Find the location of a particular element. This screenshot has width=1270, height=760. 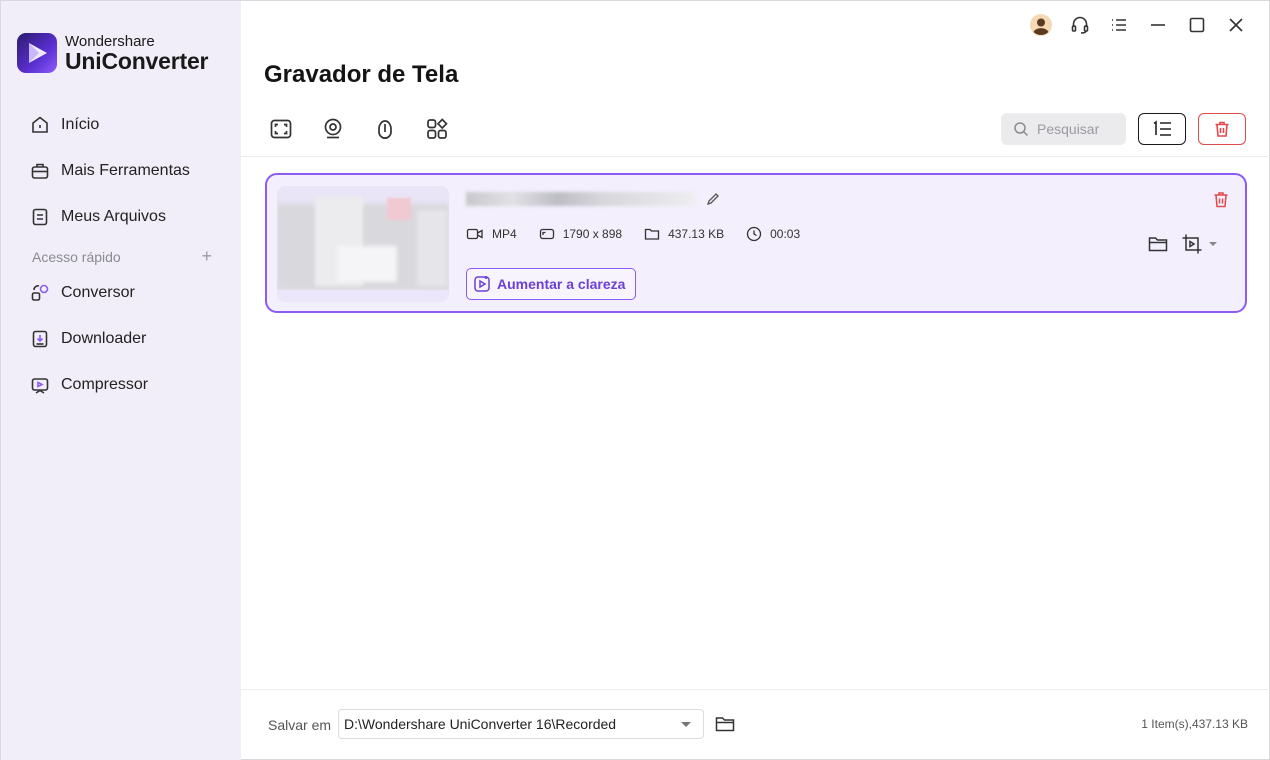

apps-grid-icon is located at coordinates (437, 128).